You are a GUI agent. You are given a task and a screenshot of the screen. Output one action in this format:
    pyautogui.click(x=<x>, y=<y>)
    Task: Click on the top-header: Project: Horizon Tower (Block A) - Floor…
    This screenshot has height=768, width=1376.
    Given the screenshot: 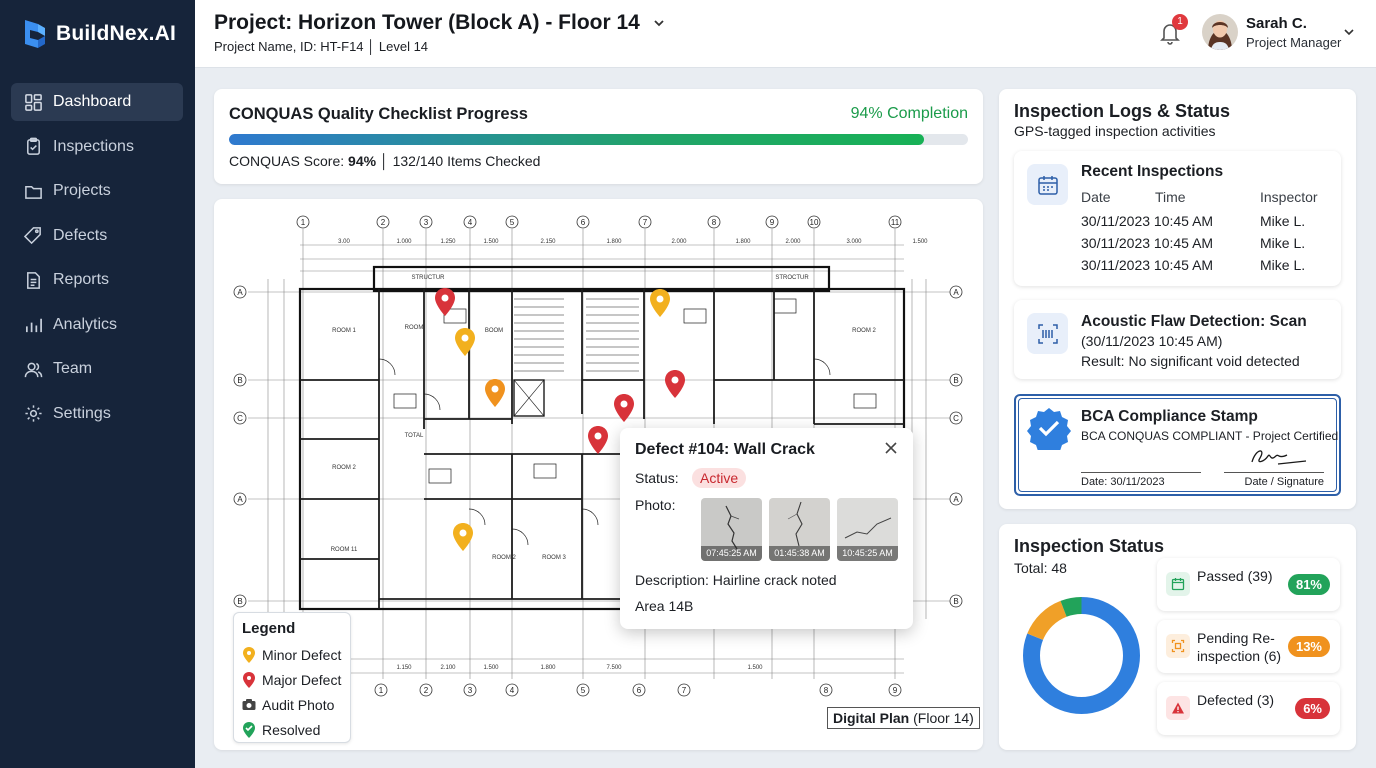 What is the action you would take?
    pyautogui.click(x=785, y=34)
    